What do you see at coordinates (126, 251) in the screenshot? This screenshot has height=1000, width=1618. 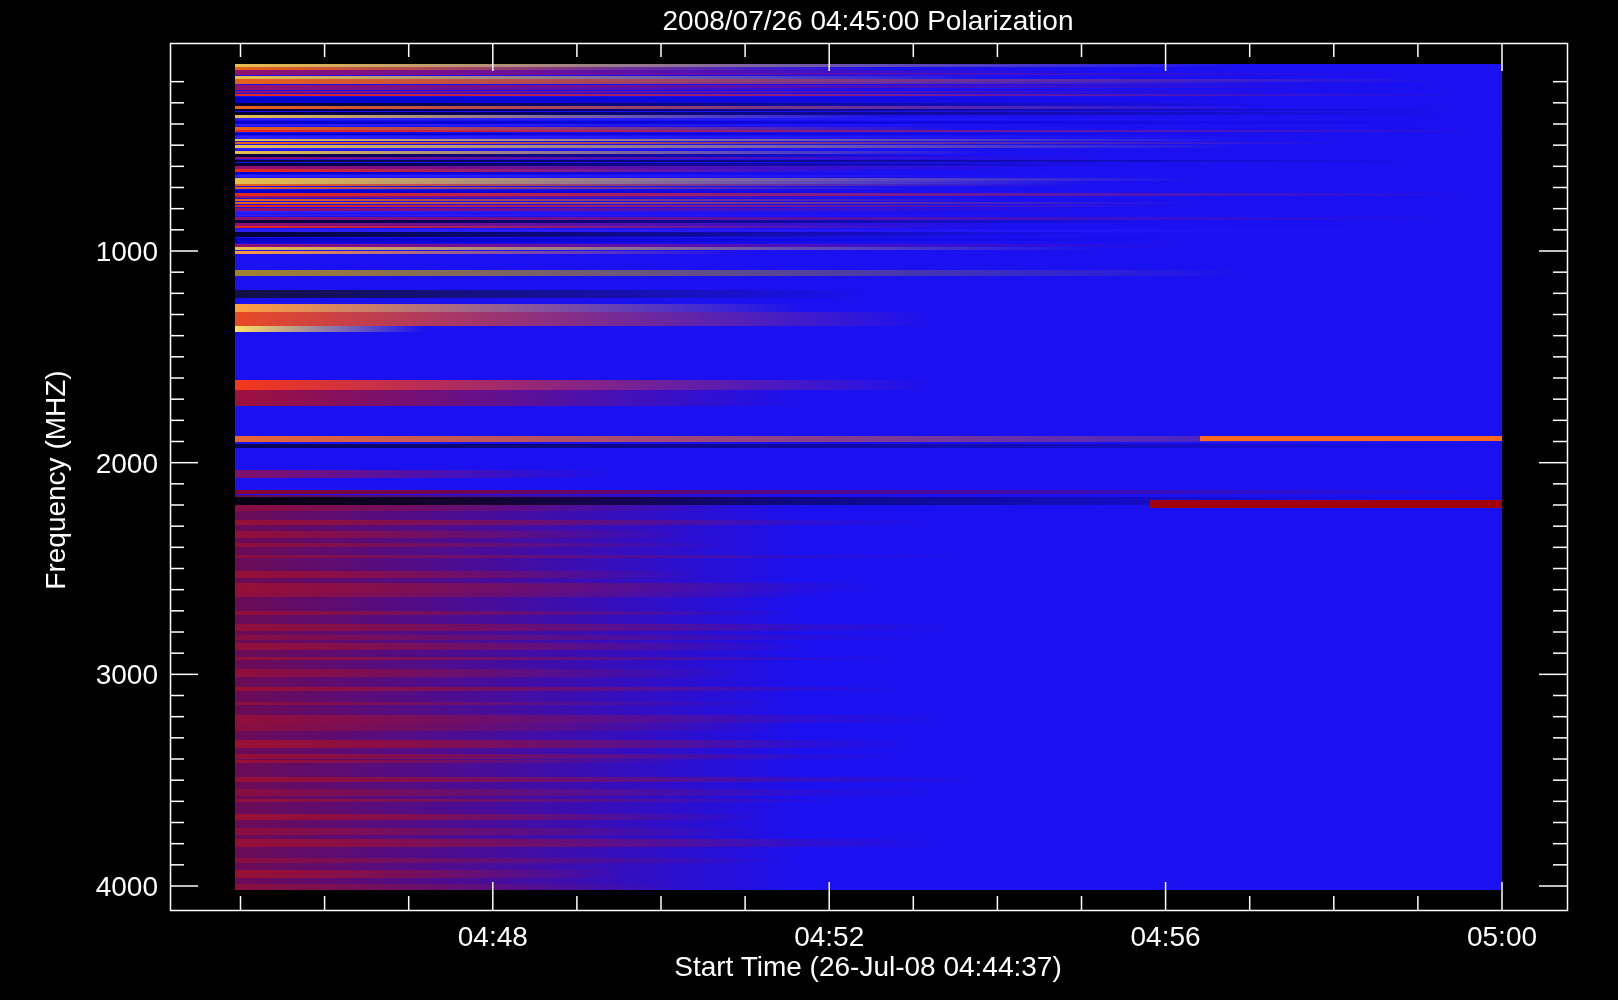 I see `y-tick-label: 1000` at bounding box center [126, 251].